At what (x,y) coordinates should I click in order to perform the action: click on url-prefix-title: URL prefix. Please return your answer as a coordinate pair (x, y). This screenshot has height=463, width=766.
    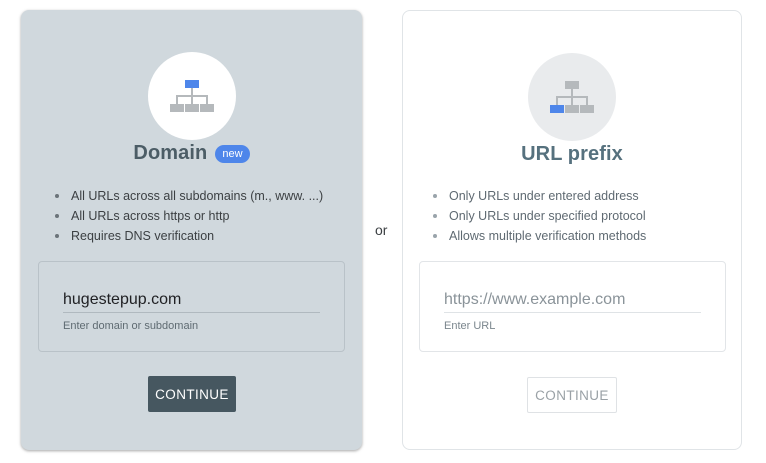
    Looking at the image, I should click on (572, 154).